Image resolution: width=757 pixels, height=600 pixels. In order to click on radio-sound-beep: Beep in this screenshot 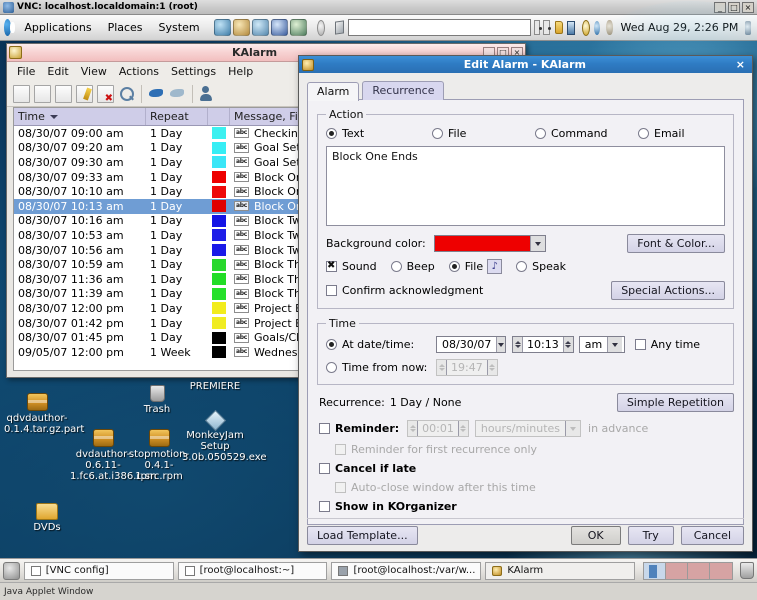, I will do `click(412, 266)`.